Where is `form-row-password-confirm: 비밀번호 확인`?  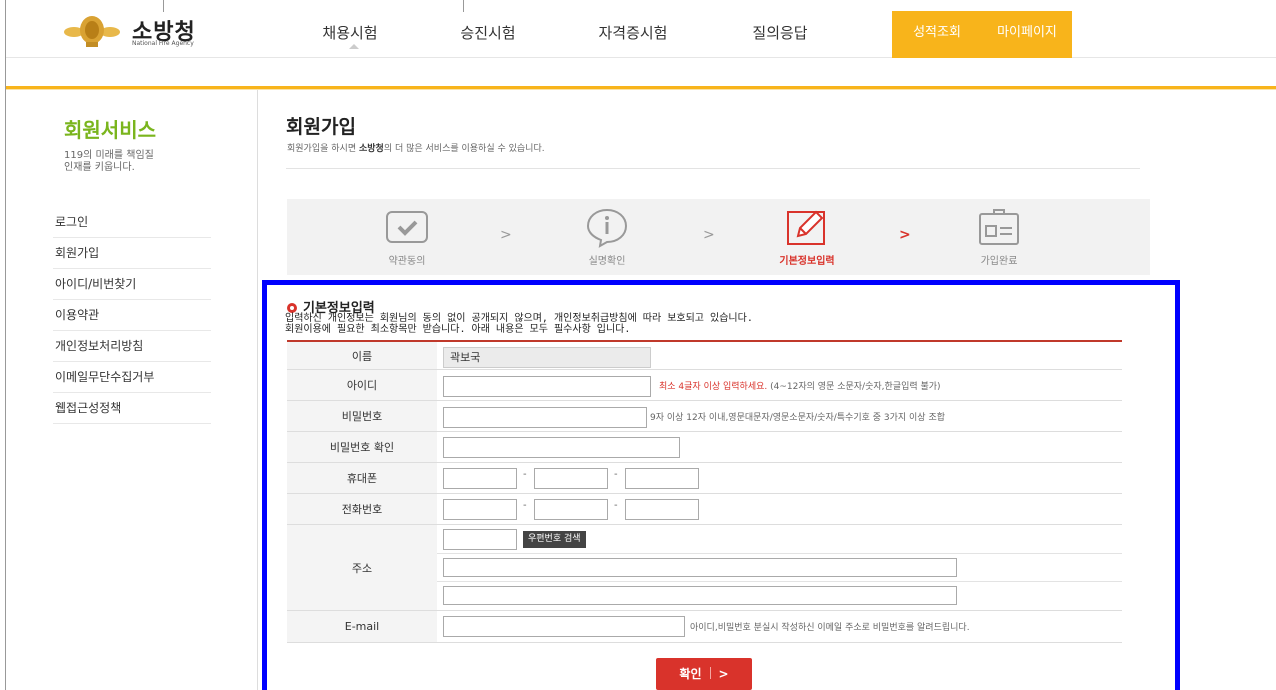
form-row-password-confirm: 비밀번호 확인 is located at coordinates (704, 447).